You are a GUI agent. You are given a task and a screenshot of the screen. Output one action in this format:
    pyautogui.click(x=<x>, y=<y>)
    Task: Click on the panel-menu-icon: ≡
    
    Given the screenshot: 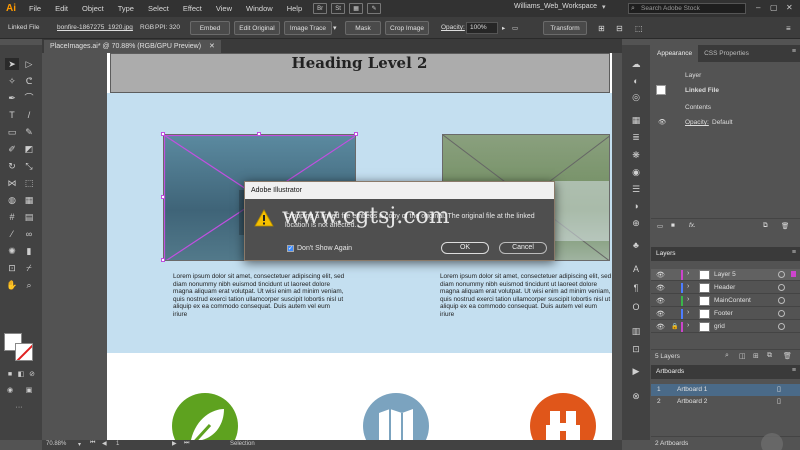 What is the action you would take?
    pyautogui.click(x=794, y=51)
    